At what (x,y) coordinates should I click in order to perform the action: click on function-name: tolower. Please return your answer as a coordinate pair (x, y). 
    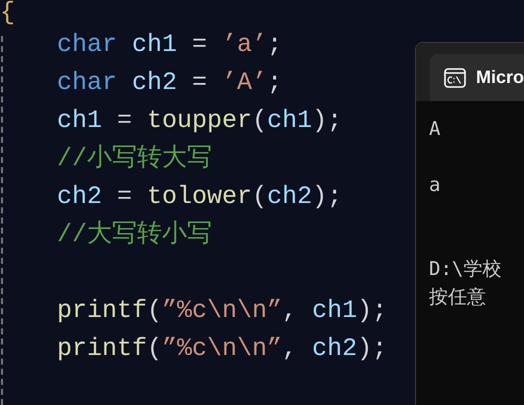
    Looking at the image, I should click on (199, 197).